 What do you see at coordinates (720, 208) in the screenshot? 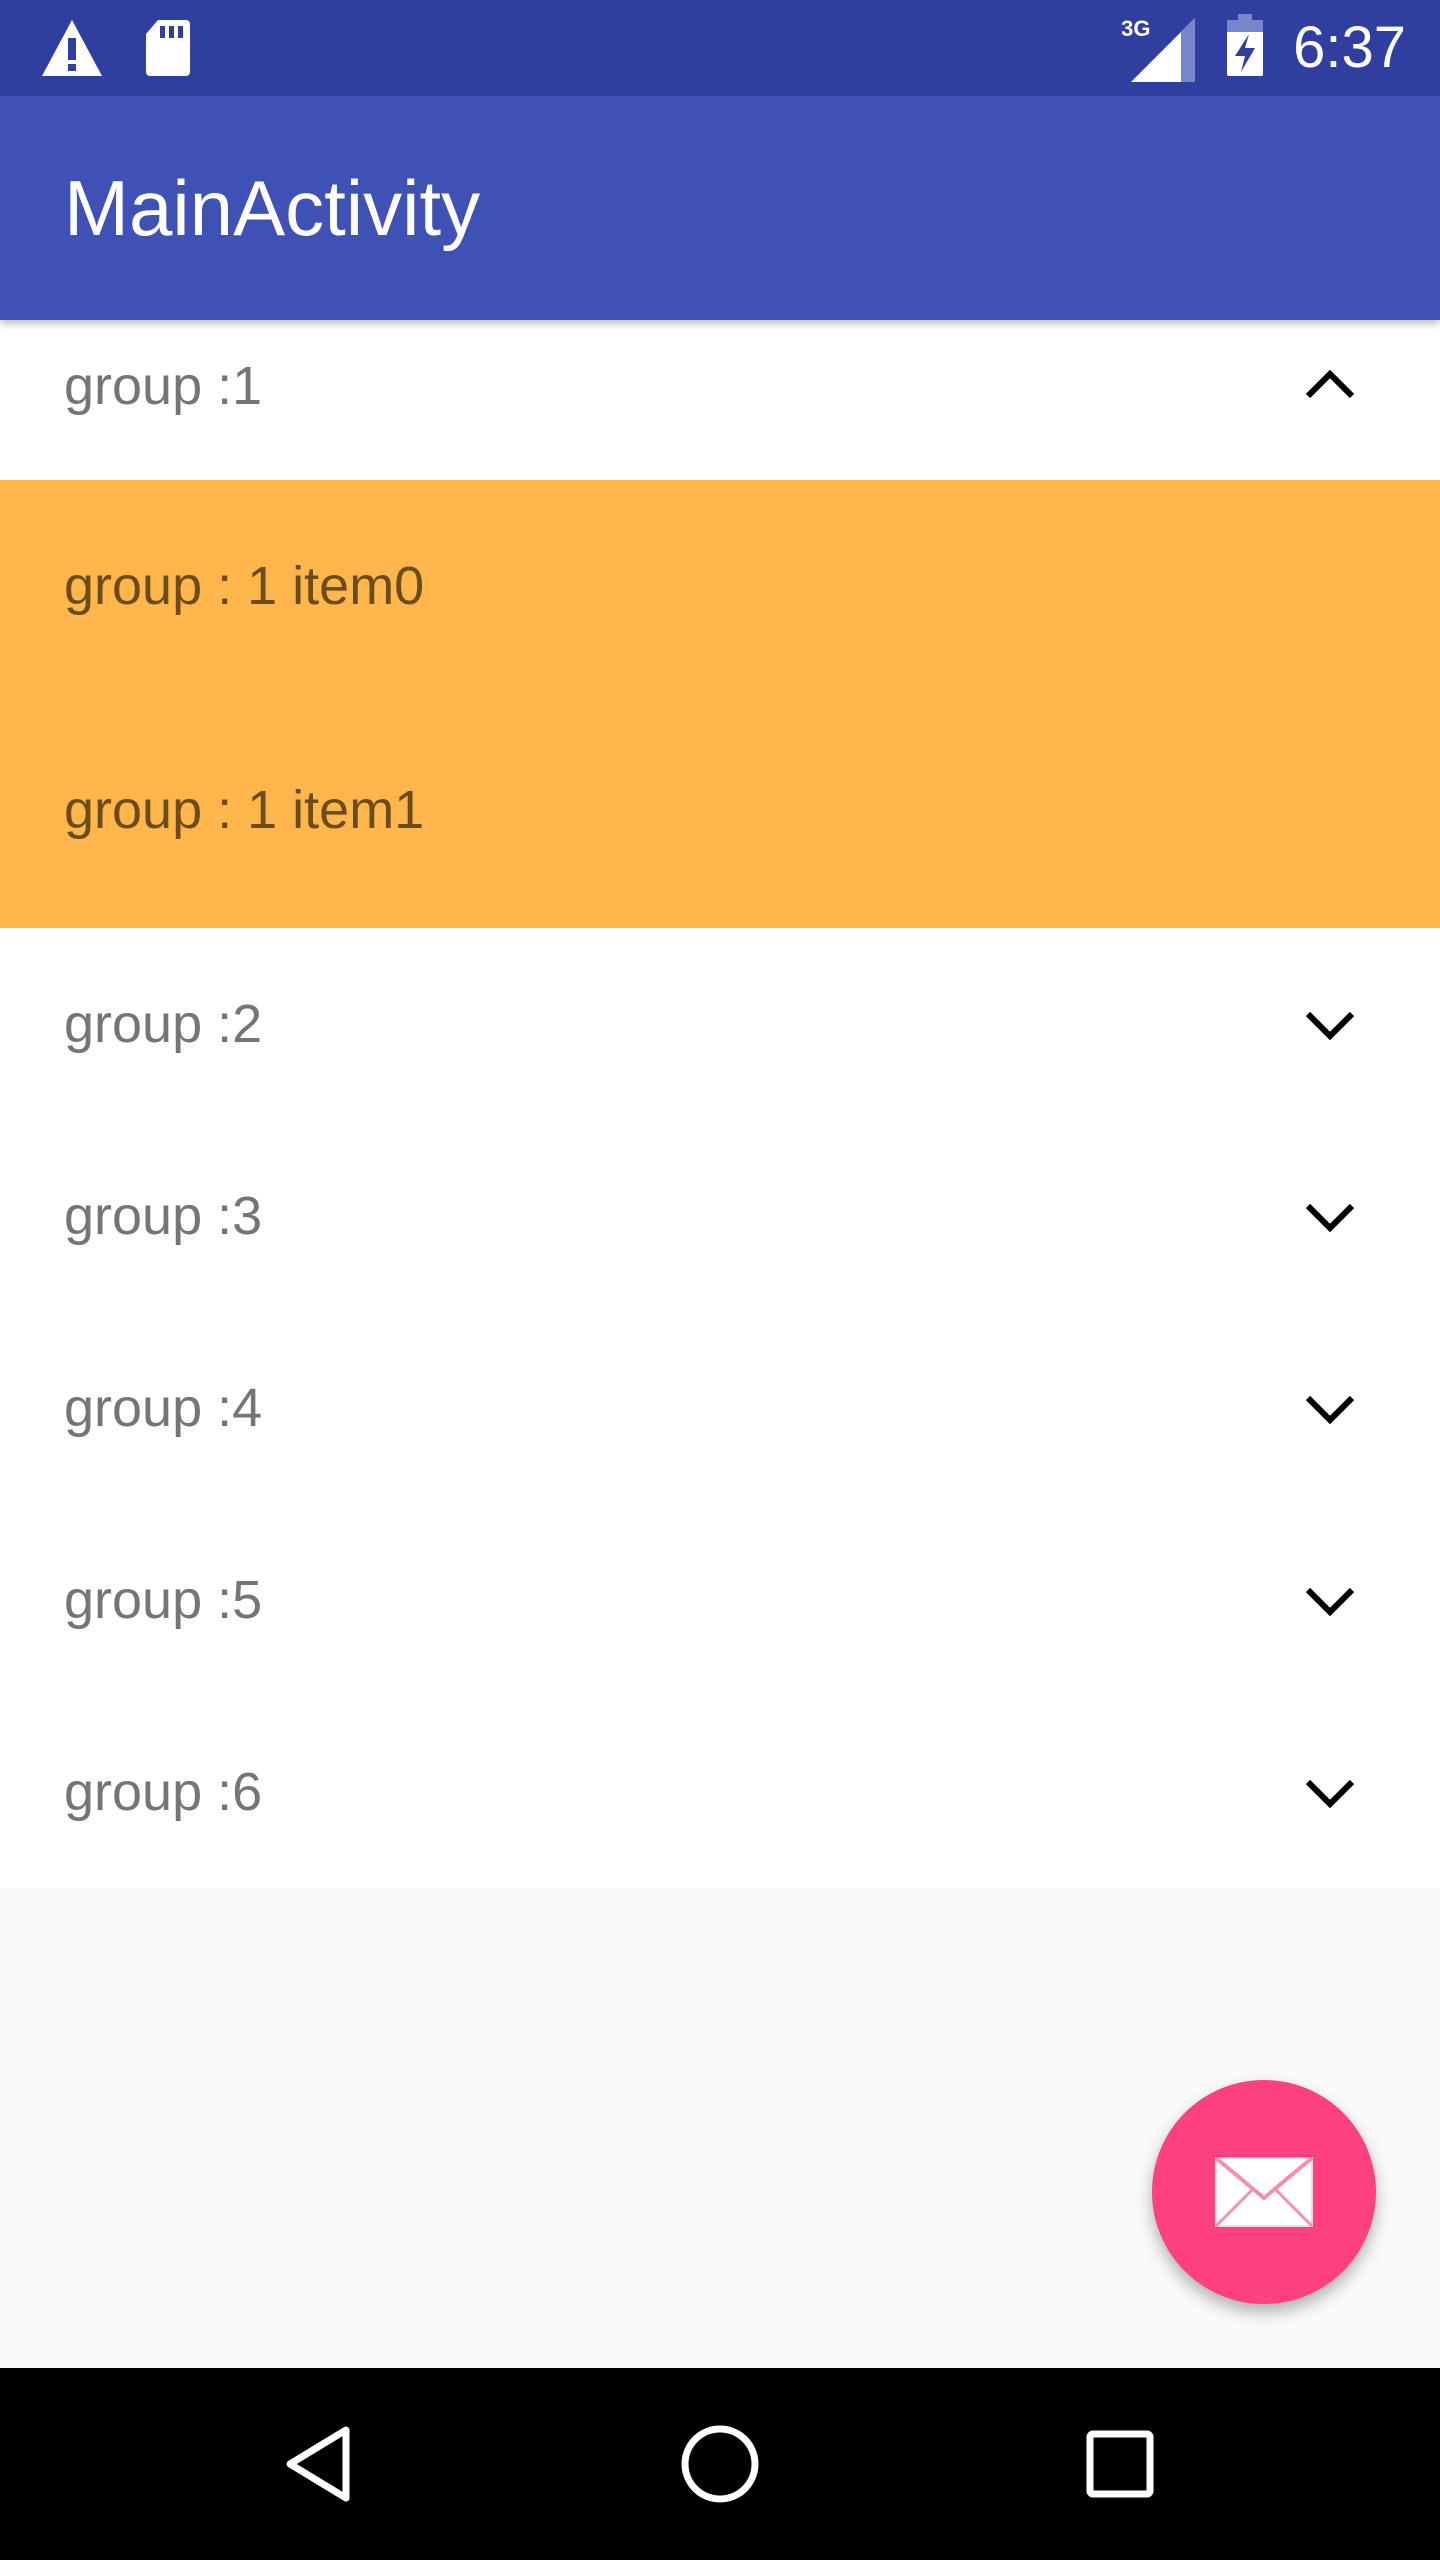
I see `app-bar: MainActivity` at bounding box center [720, 208].